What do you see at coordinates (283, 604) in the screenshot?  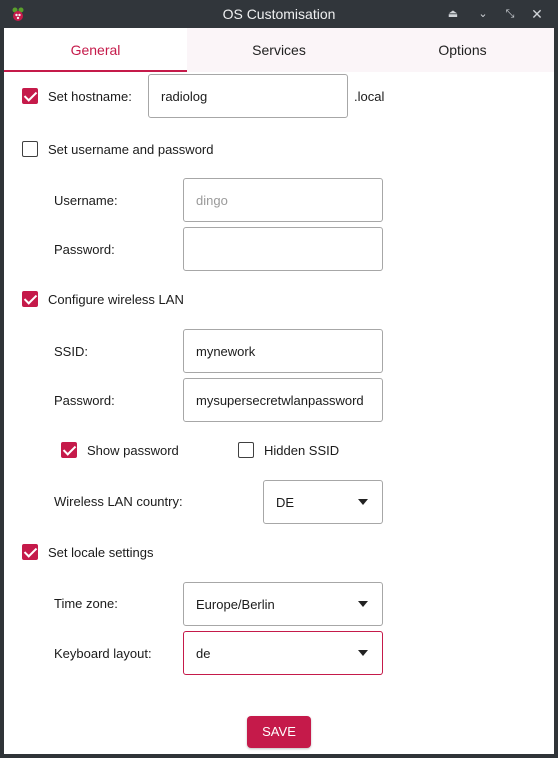 I see `timezone-select: Europe/Berlin` at bounding box center [283, 604].